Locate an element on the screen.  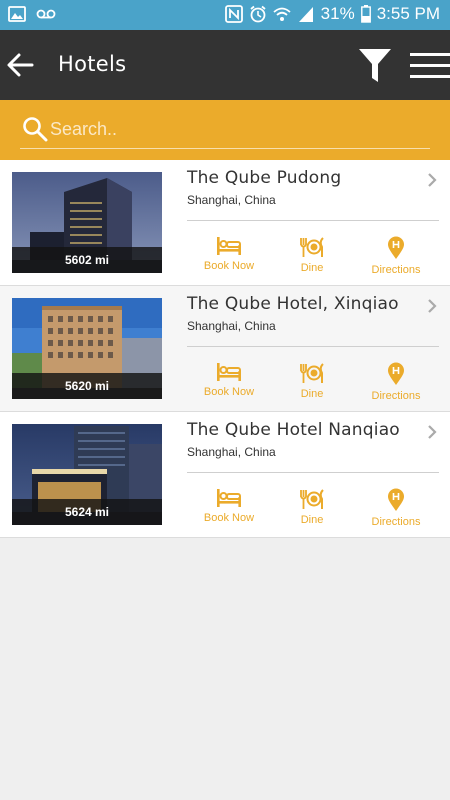
page-title: Hotels is located at coordinates (92, 64).